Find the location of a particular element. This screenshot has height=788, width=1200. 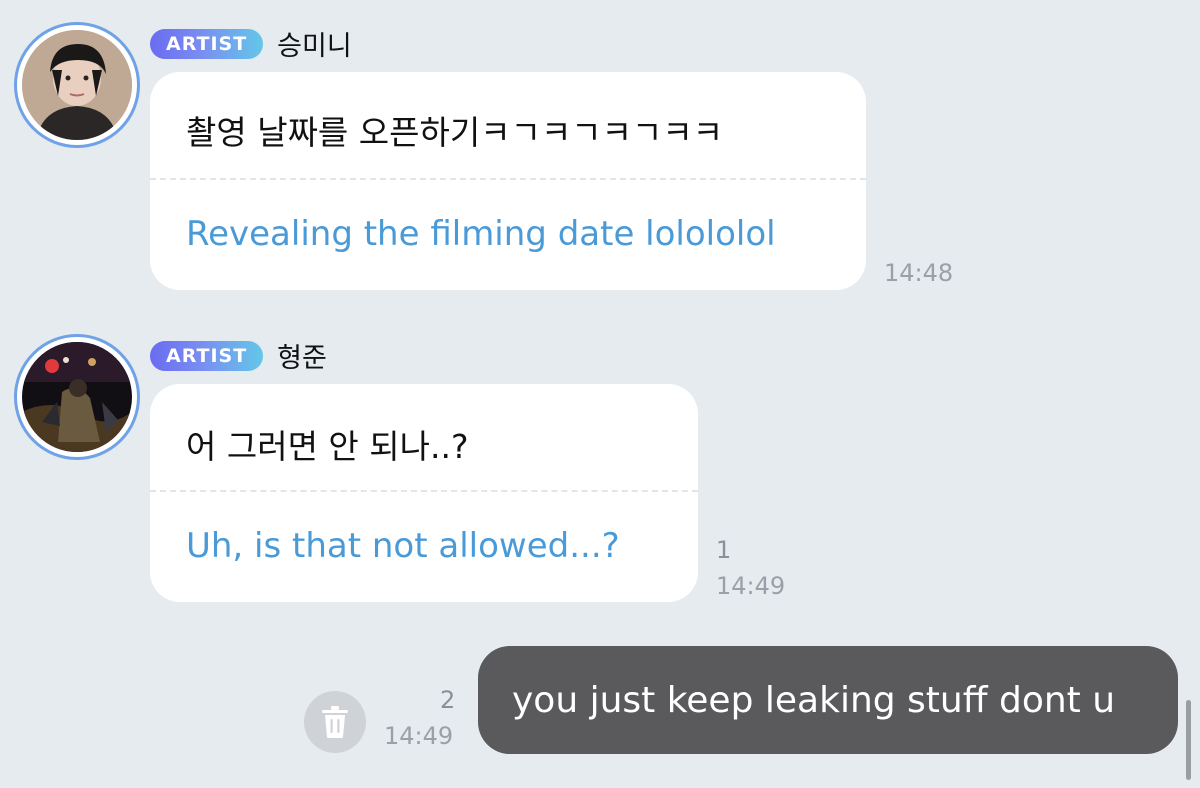

delete-button is located at coordinates (335, 722).